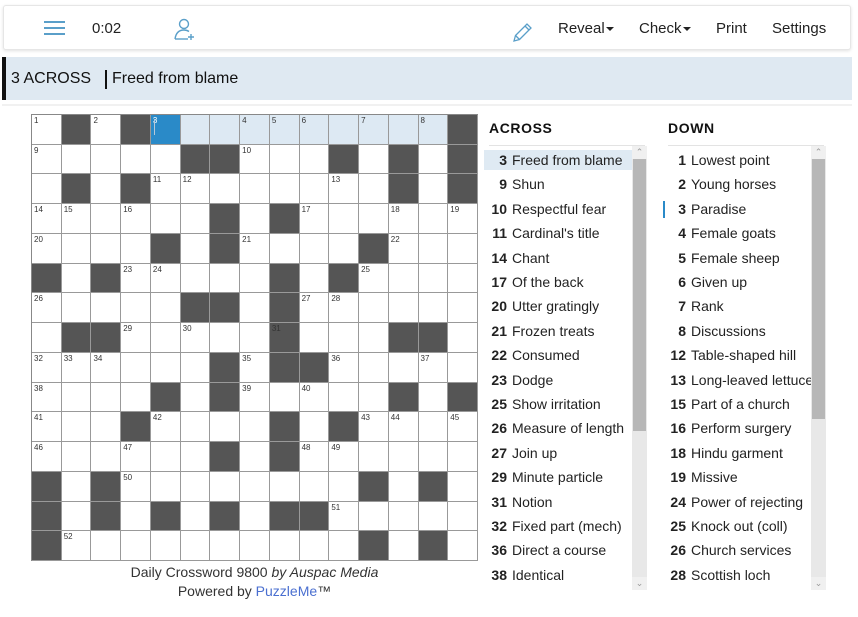 The image size is (858, 617). What do you see at coordinates (255, 367) in the screenshot?
I see `grid-cell: 35` at bounding box center [255, 367].